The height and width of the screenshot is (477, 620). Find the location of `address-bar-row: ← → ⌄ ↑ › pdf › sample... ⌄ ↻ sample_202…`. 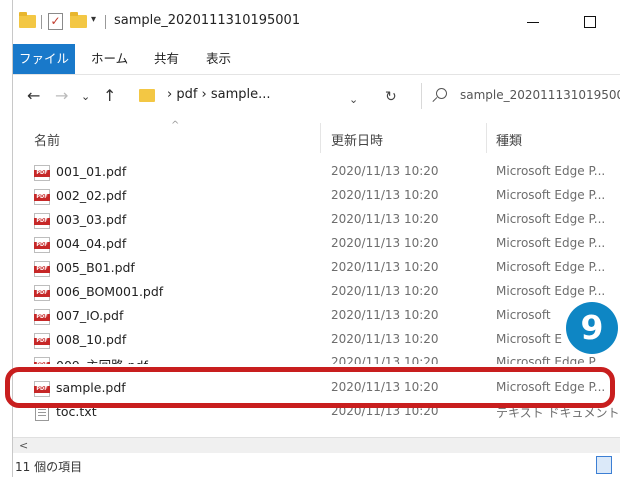

address-bar-row: ← → ⌄ ↑ › pdf › sample... ⌄ ↻ sample_202… is located at coordinates (316, 96).